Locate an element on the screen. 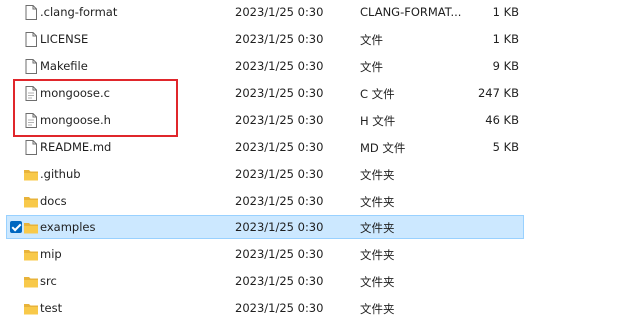 This screenshot has height=331, width=640. folder-row-github: .github 2023/1/25 0:30 文件夹 is located at coordinates (265, 174).